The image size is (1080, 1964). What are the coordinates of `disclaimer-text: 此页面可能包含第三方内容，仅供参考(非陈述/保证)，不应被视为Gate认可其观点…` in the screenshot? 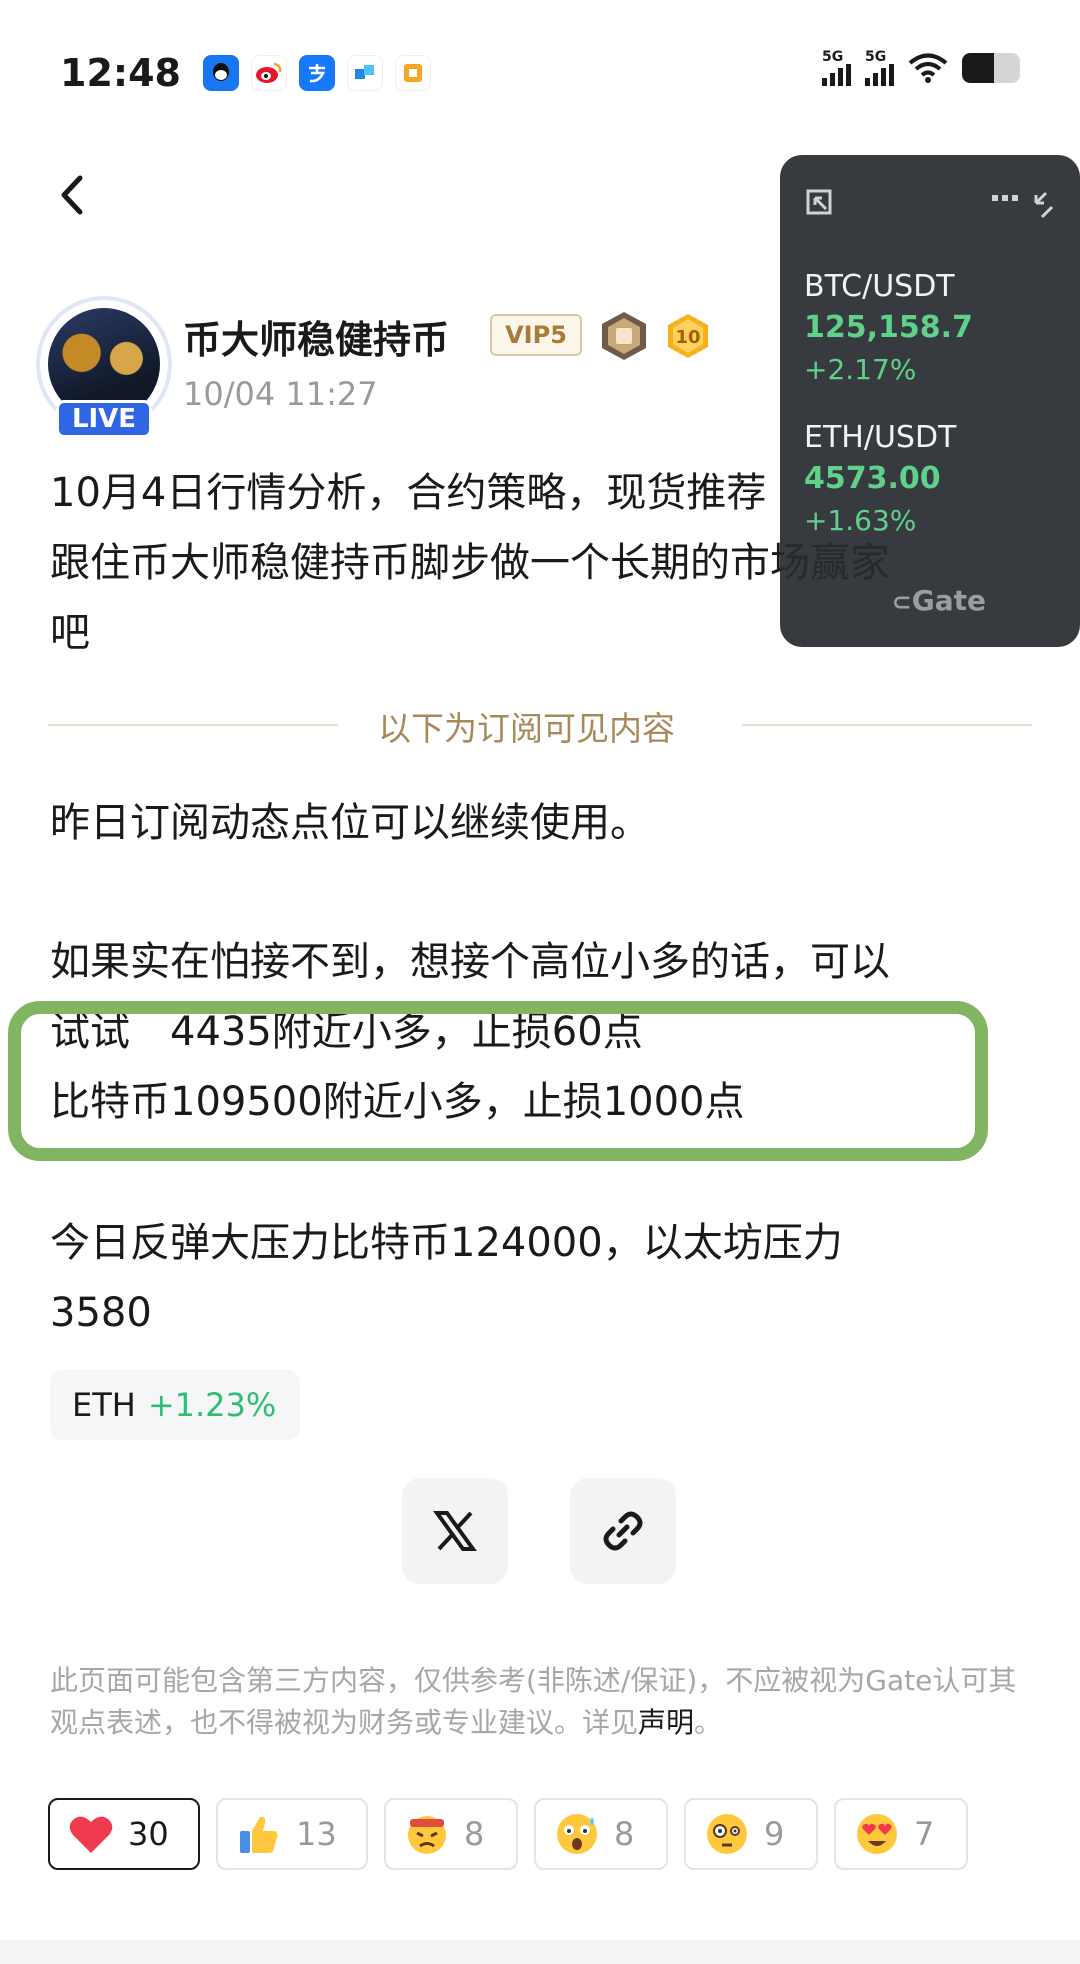 It's located at (533, 1701).